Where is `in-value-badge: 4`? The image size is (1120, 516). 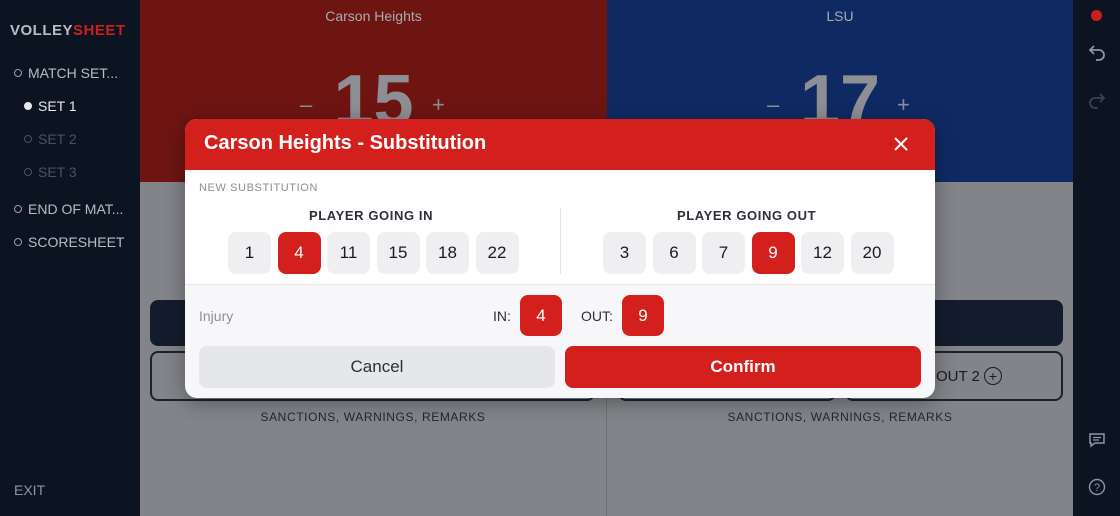
in-value-badge: 4 is located at coordinates (541, 315).